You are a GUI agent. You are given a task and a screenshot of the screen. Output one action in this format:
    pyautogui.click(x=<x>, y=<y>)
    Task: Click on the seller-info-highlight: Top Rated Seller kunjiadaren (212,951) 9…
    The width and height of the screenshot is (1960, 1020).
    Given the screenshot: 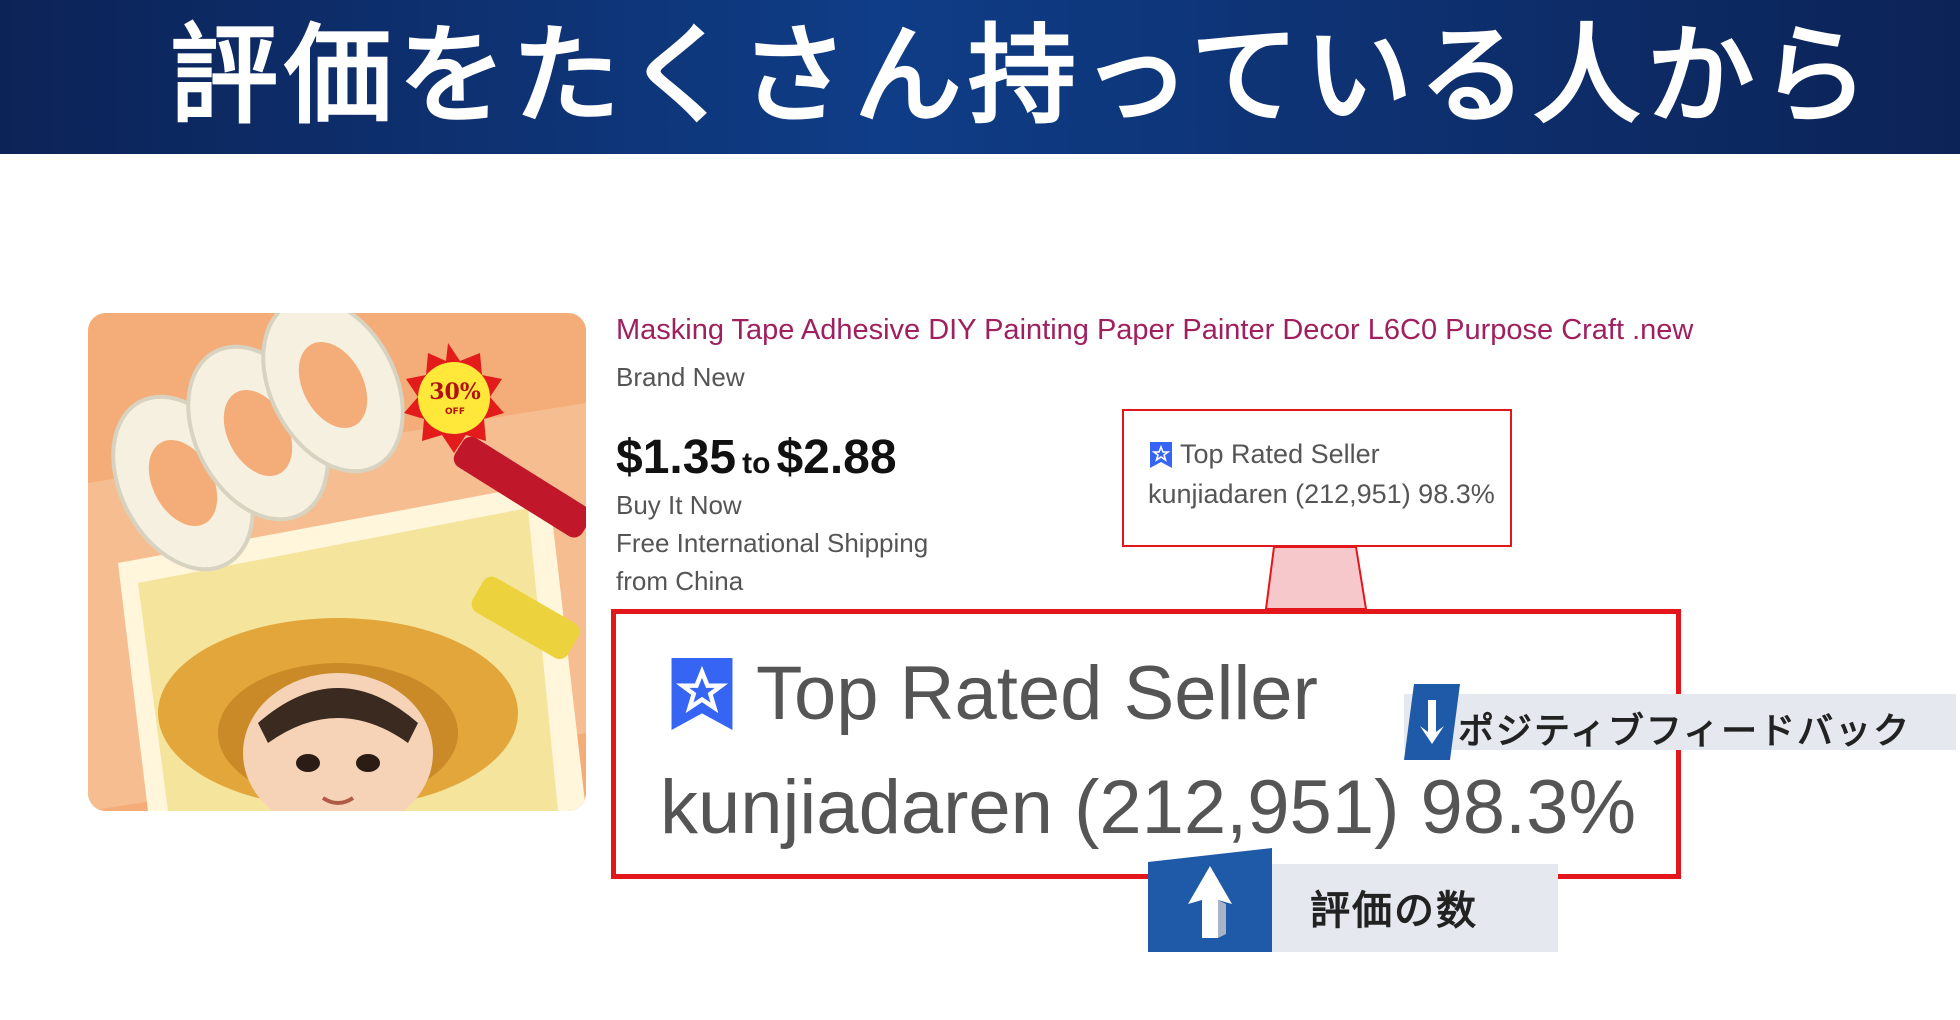 What is the action you would take?
    pyautogui.click(x=1317, y=478)
    